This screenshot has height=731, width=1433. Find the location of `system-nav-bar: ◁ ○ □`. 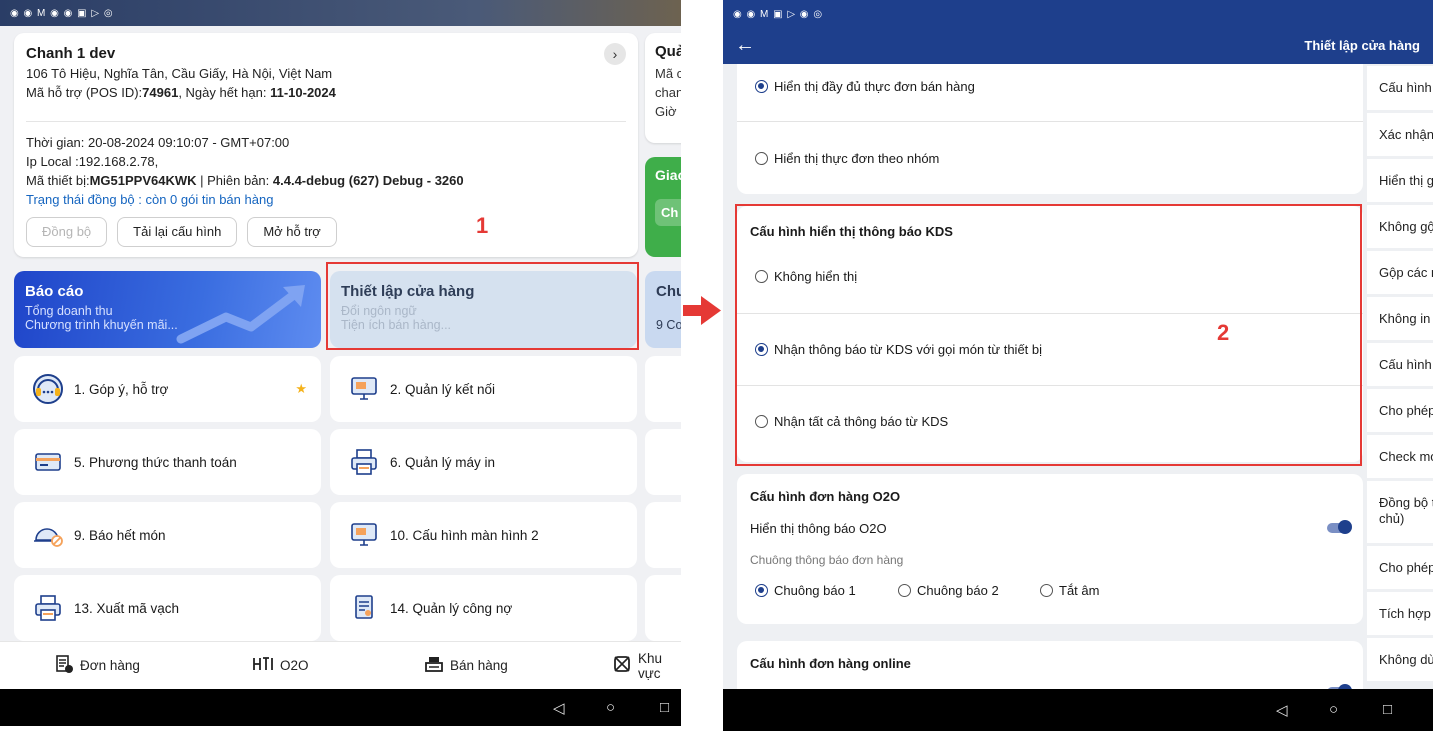

system-nav-bar: ◁ ○ □ is located at coordinates (1078, 710).